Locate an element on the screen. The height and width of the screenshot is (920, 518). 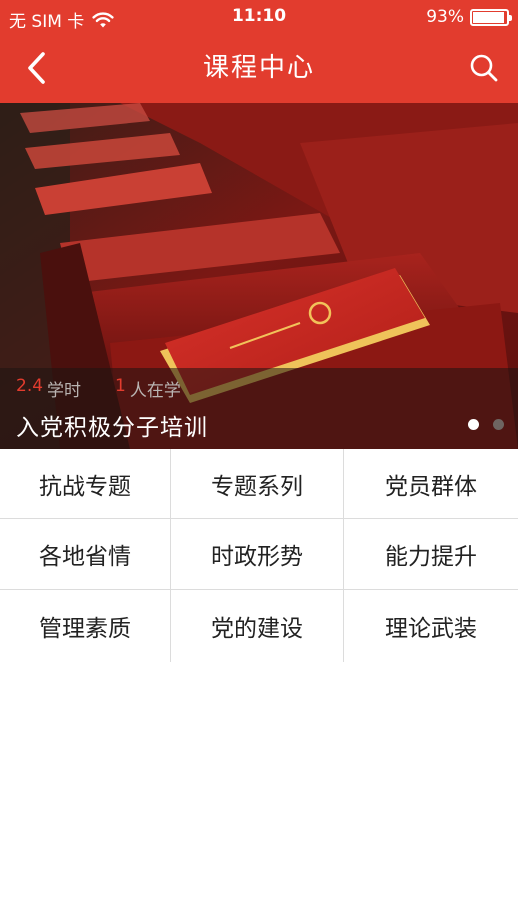
battery-fill is located at coordinates (488, 17).